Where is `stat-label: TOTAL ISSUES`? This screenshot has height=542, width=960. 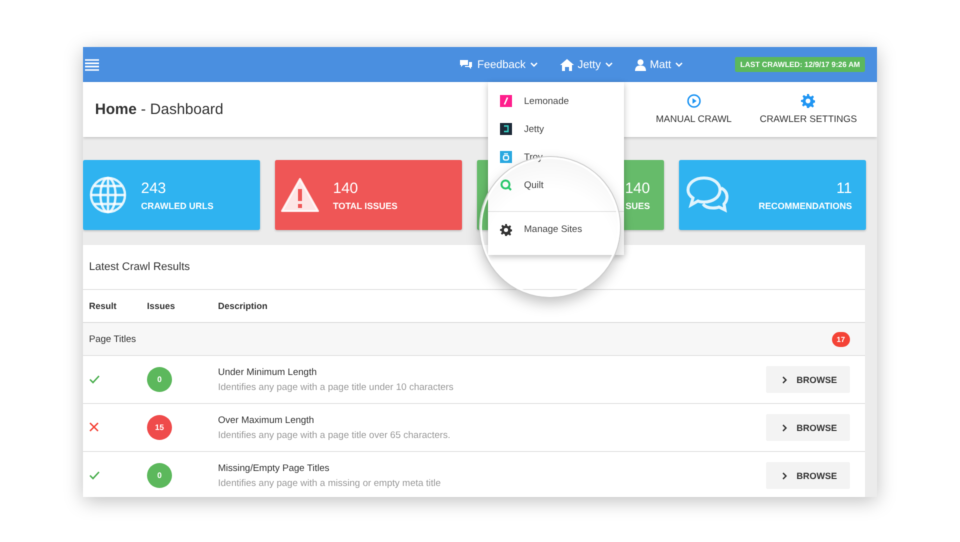 stat-label: TOTAL ISSUES is located at coordinates (366, 205).